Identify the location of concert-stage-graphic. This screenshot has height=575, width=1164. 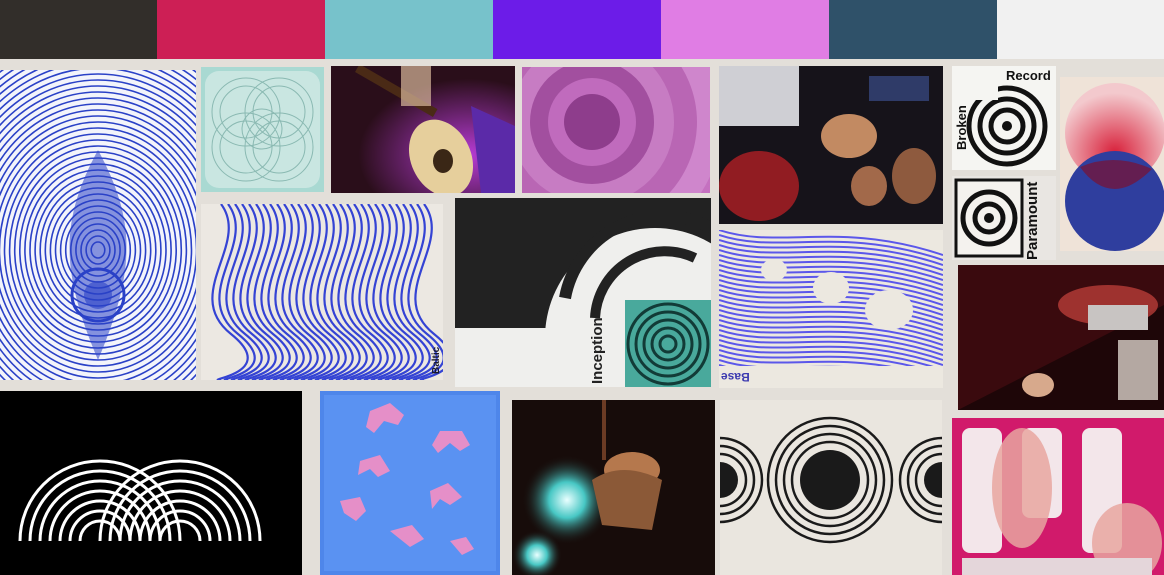
(1061, 337).